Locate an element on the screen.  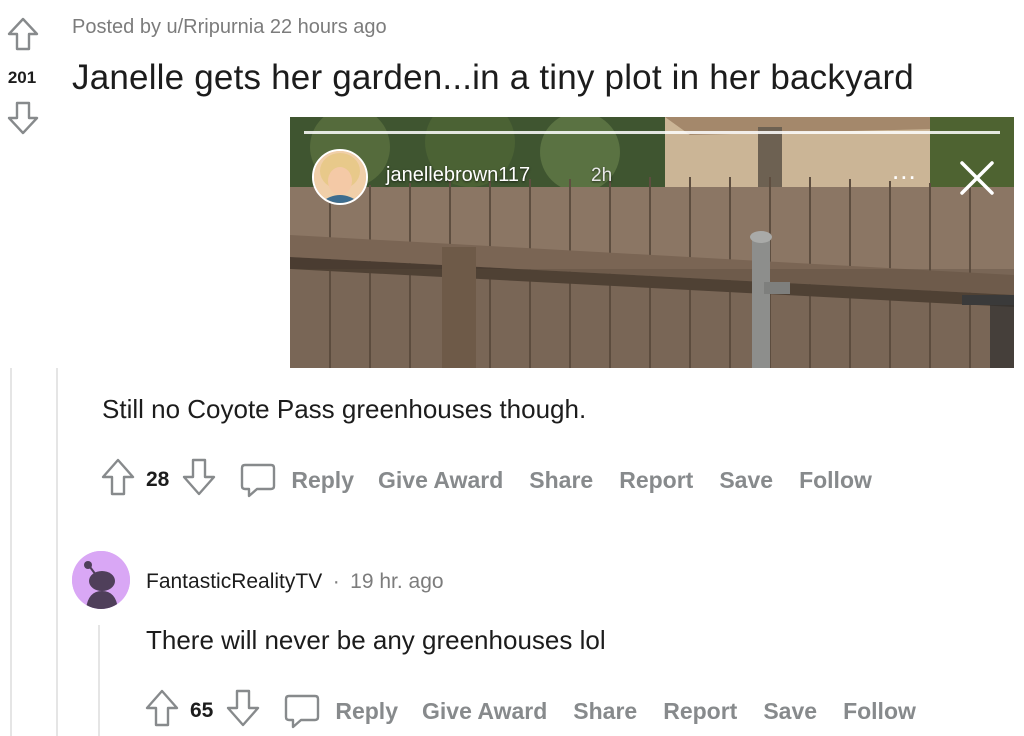
snoo-avatar-icon is located at coordinates (101, 580).